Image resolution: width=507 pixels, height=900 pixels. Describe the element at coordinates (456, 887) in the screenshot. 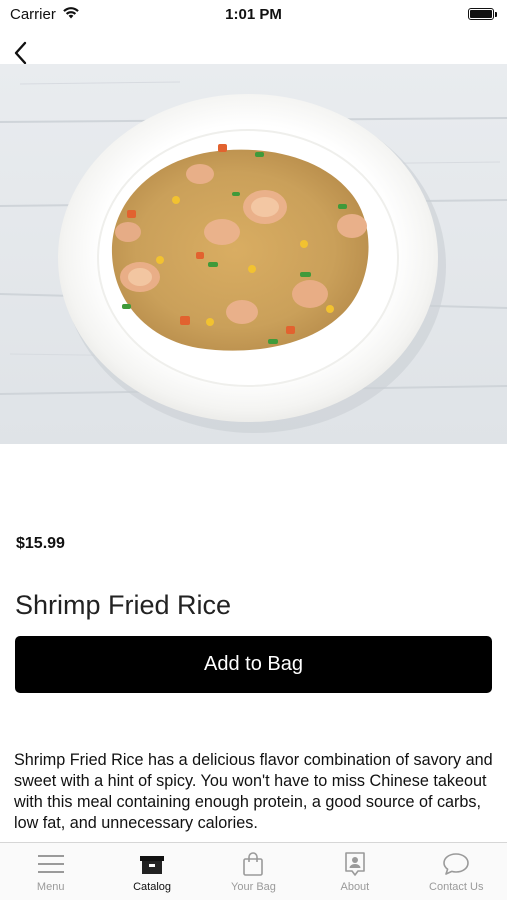

I see `tab-label-contact-us: Contact Us` at that location.